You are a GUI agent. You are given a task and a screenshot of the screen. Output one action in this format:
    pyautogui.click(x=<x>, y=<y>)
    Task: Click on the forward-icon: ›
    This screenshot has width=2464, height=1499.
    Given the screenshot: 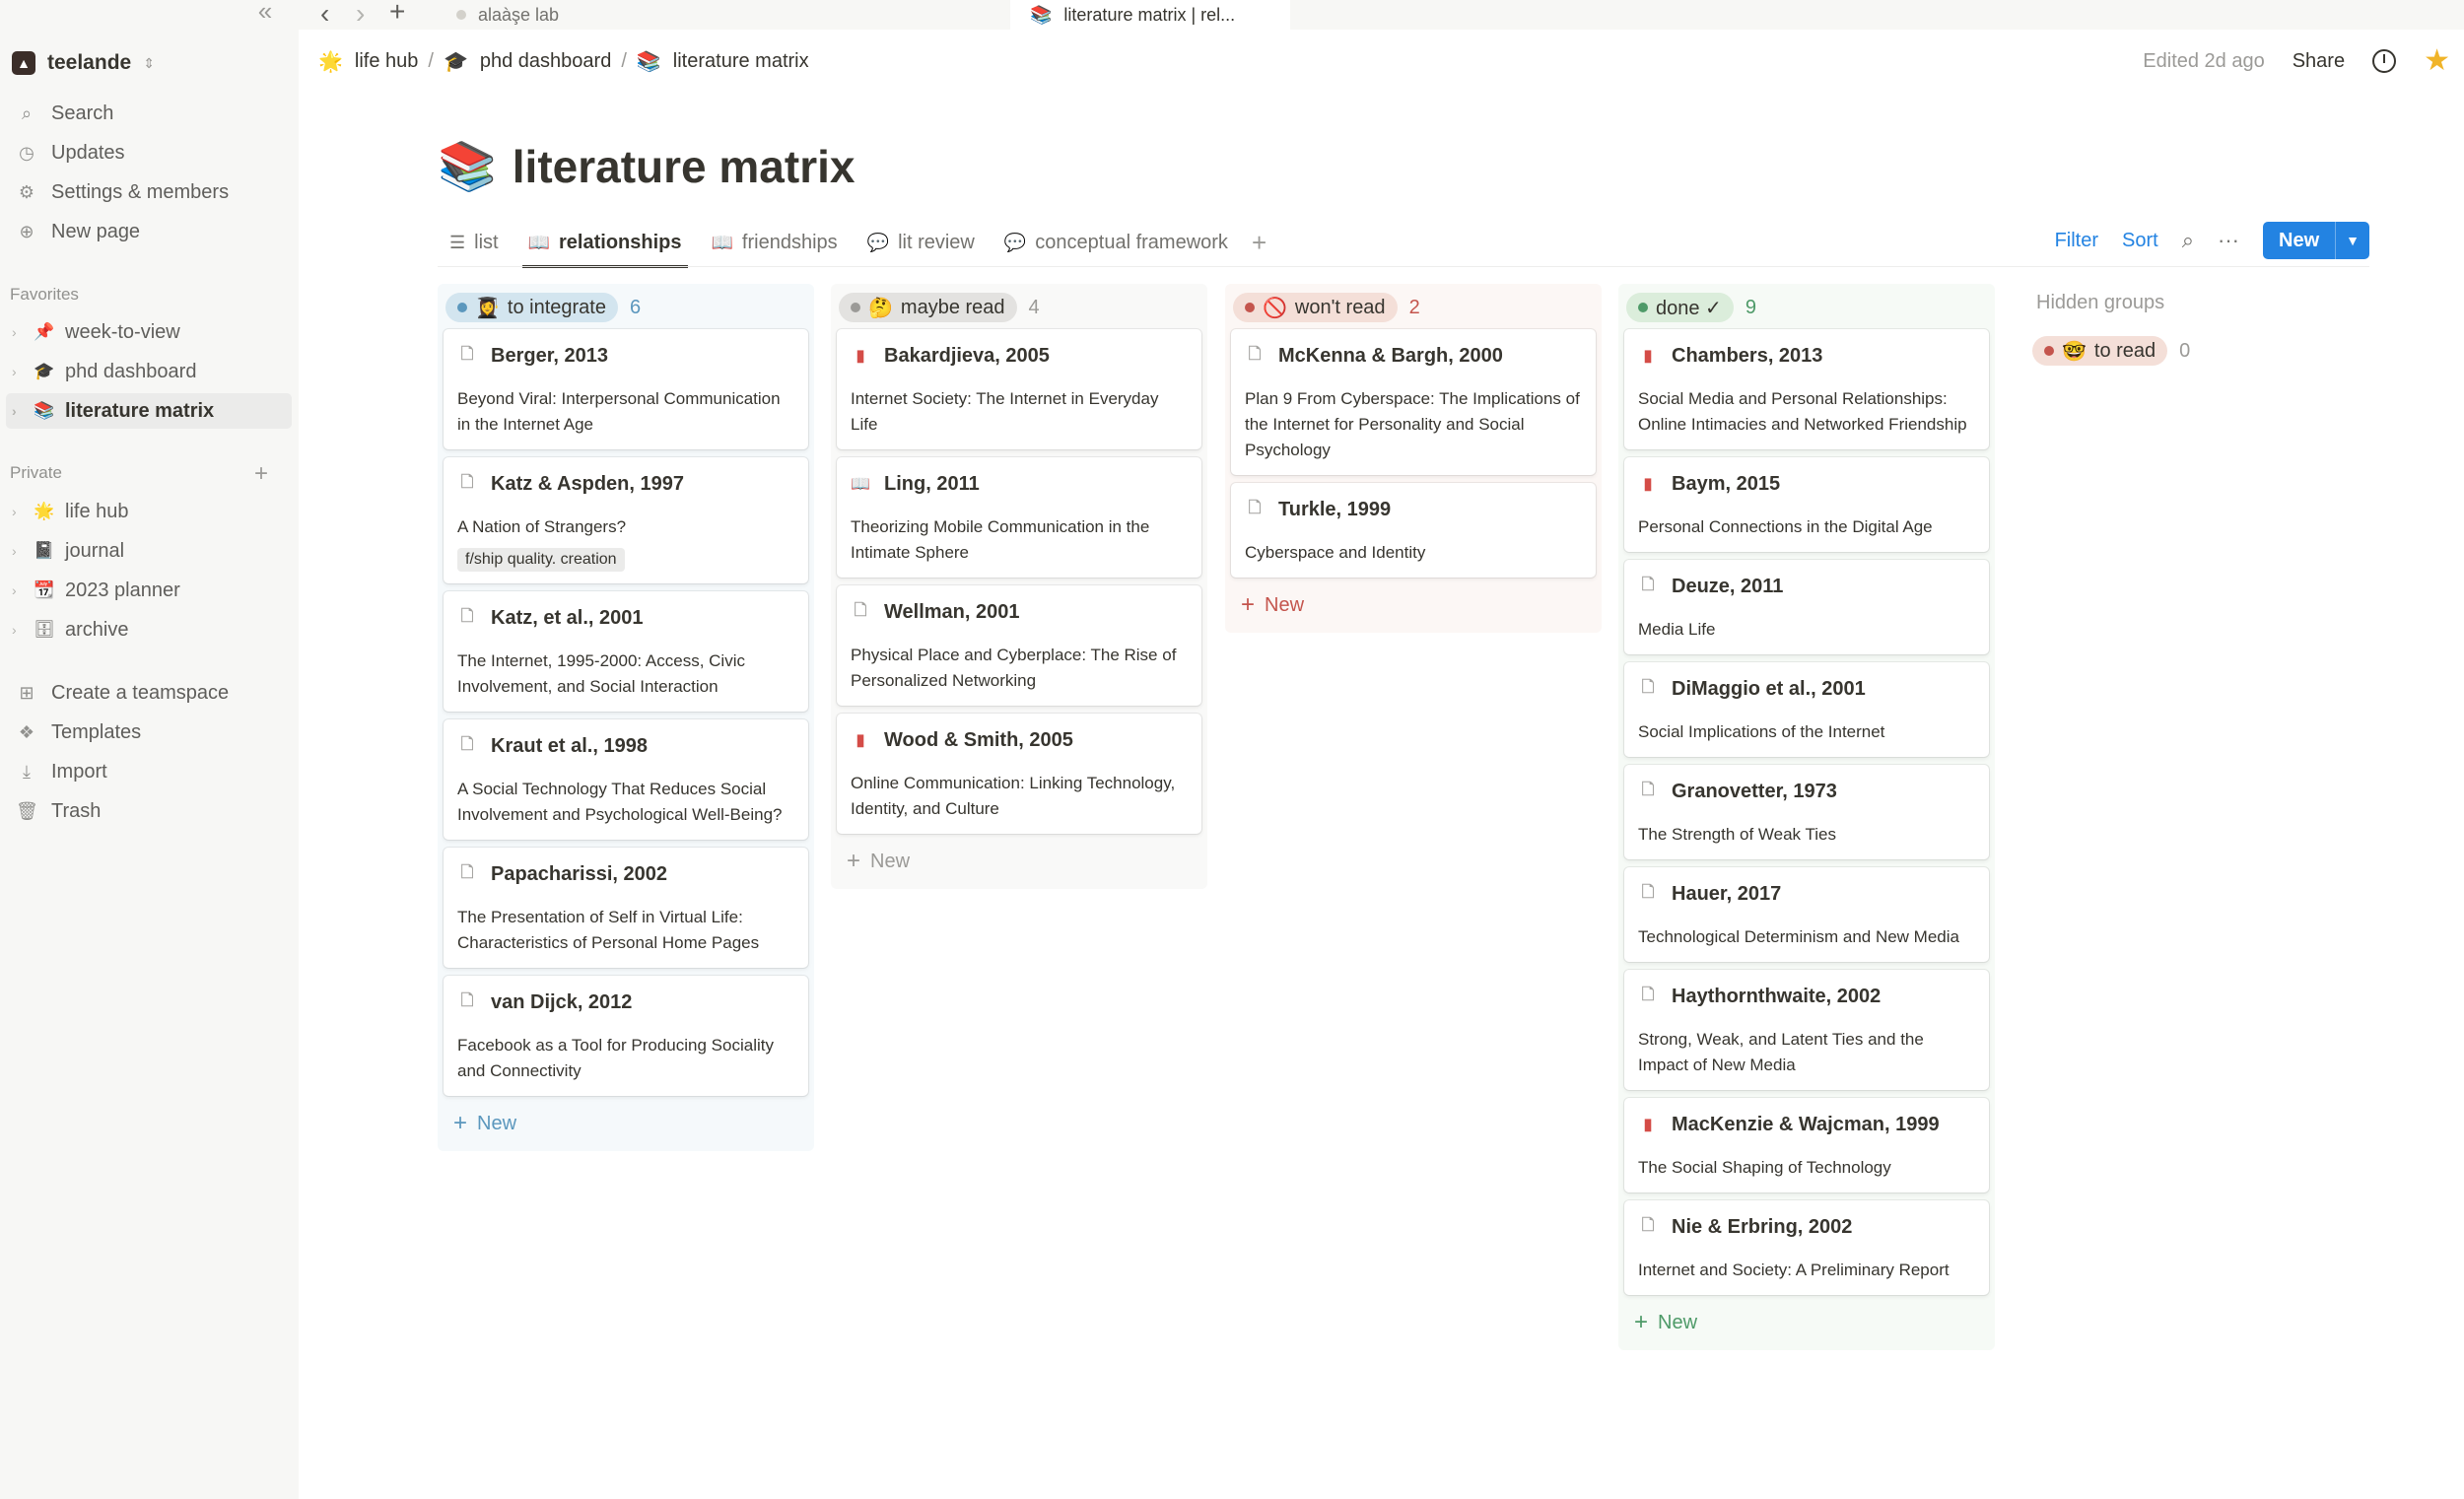 What is the action you would take?
    pyautogui.click(x=360, y=15)
    